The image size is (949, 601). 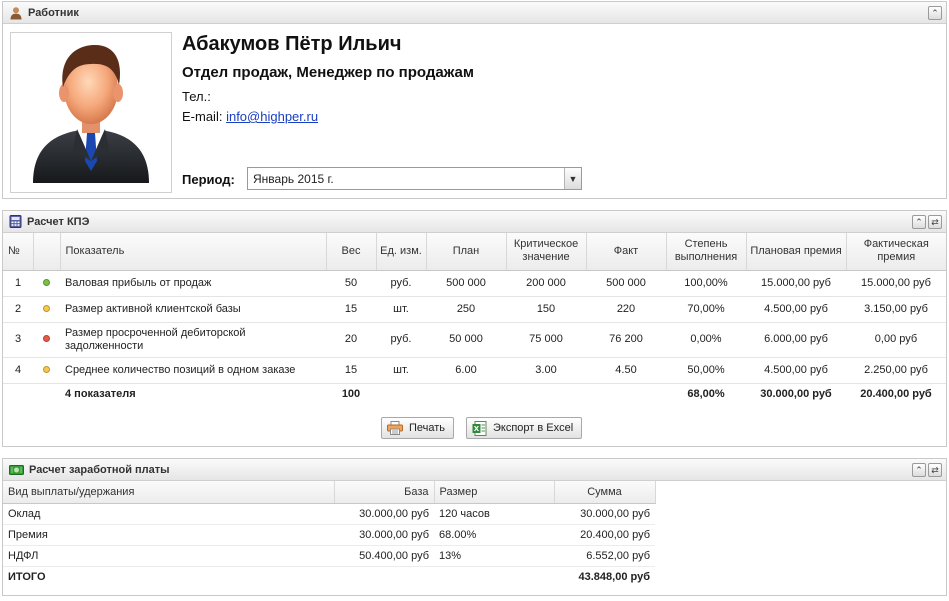 What do you see at coordinates (626, 252) in the screenshot?
I see `col-header-fact: Факт` at bounding box center [626, 252].